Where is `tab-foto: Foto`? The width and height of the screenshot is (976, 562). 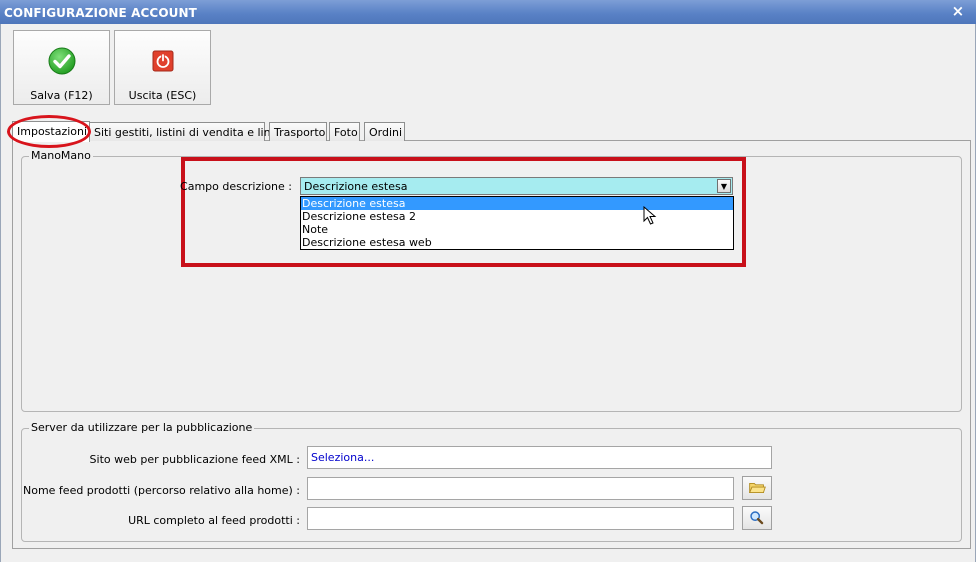 tab-foto: Foto is located at coordinates (344, 131).